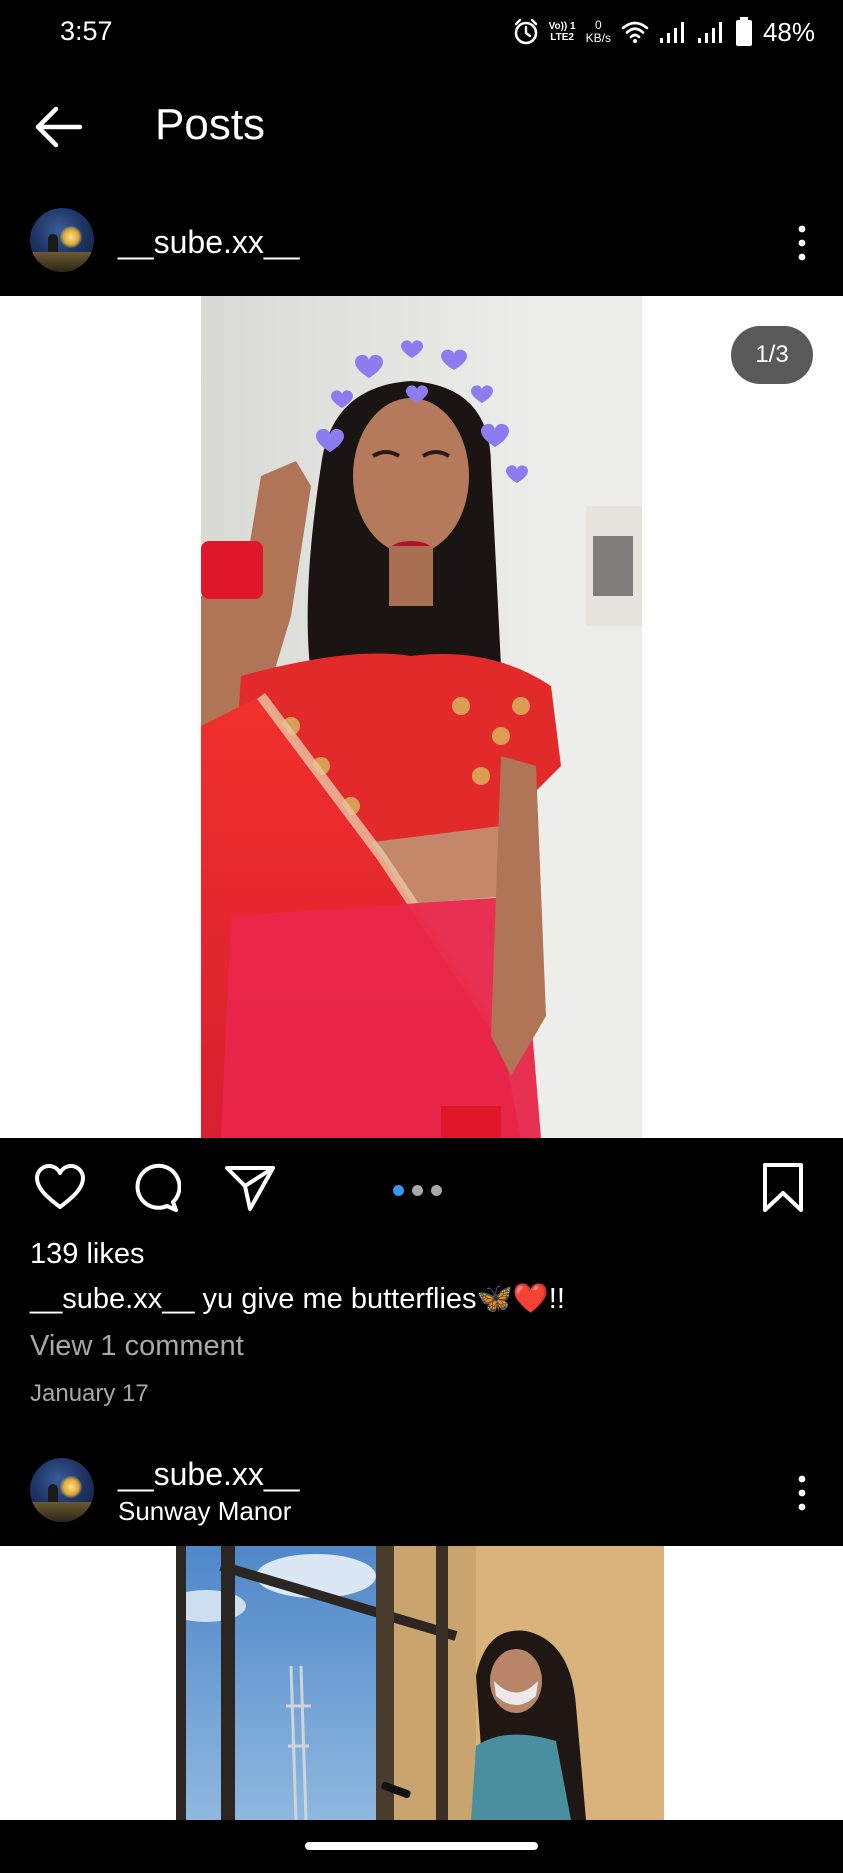 The height and width of the screenshot is (1873, 843). Describe the element at coordinates (421, 243) in the screenshot. I see `post-header: __sube.xx__` at that location.